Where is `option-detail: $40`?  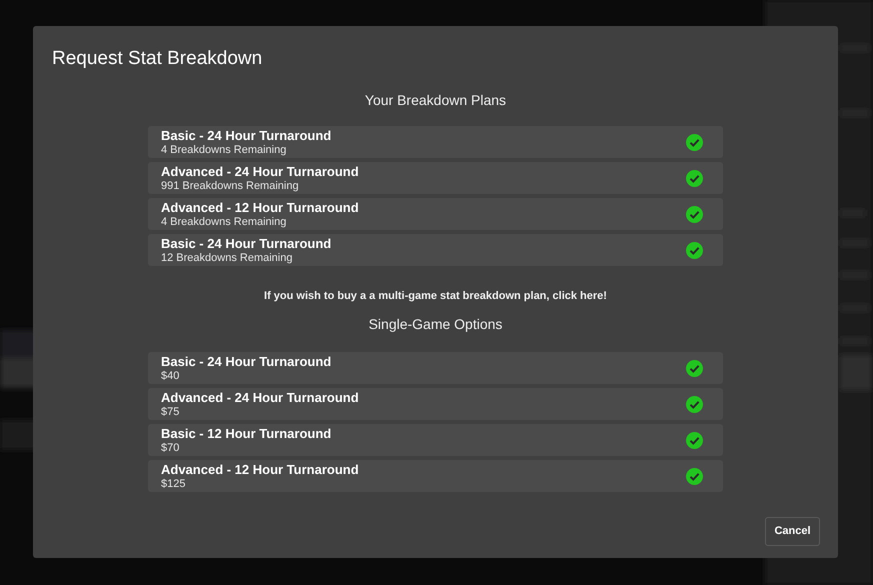 option-detail: $40 is located at coordinates (170, 375).